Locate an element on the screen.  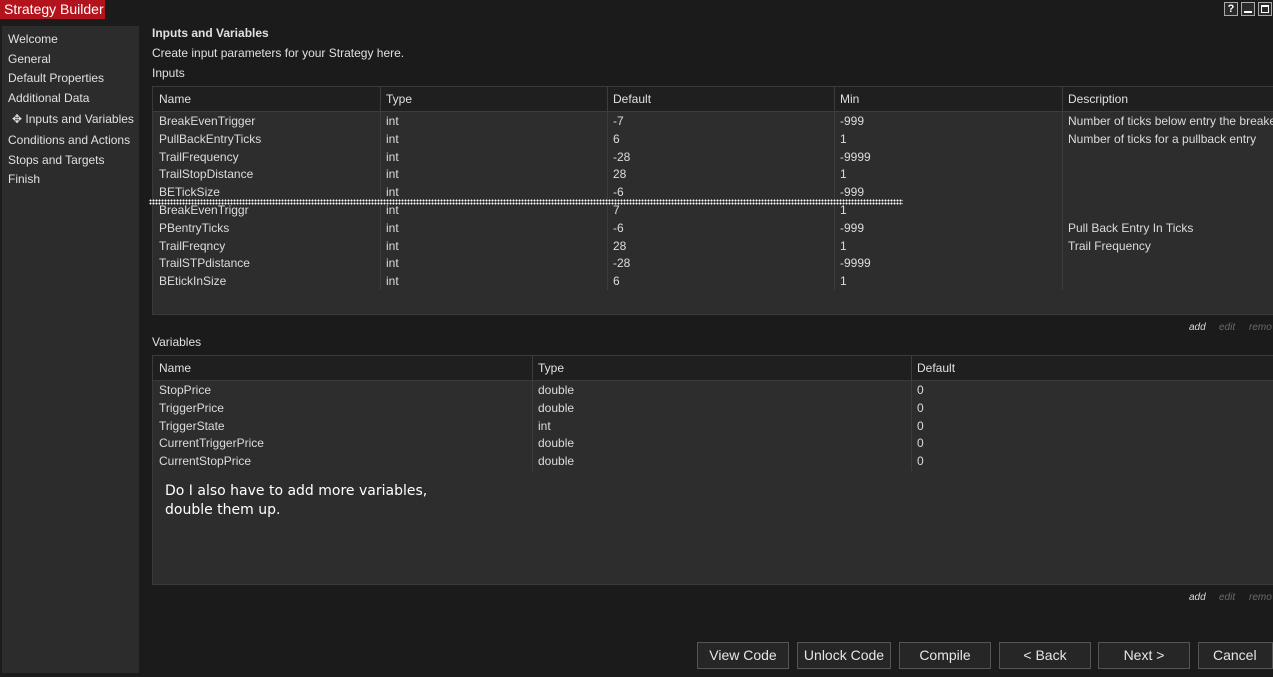
table-cell: BreakEvenTrigger is located at coordinates (207, 121).